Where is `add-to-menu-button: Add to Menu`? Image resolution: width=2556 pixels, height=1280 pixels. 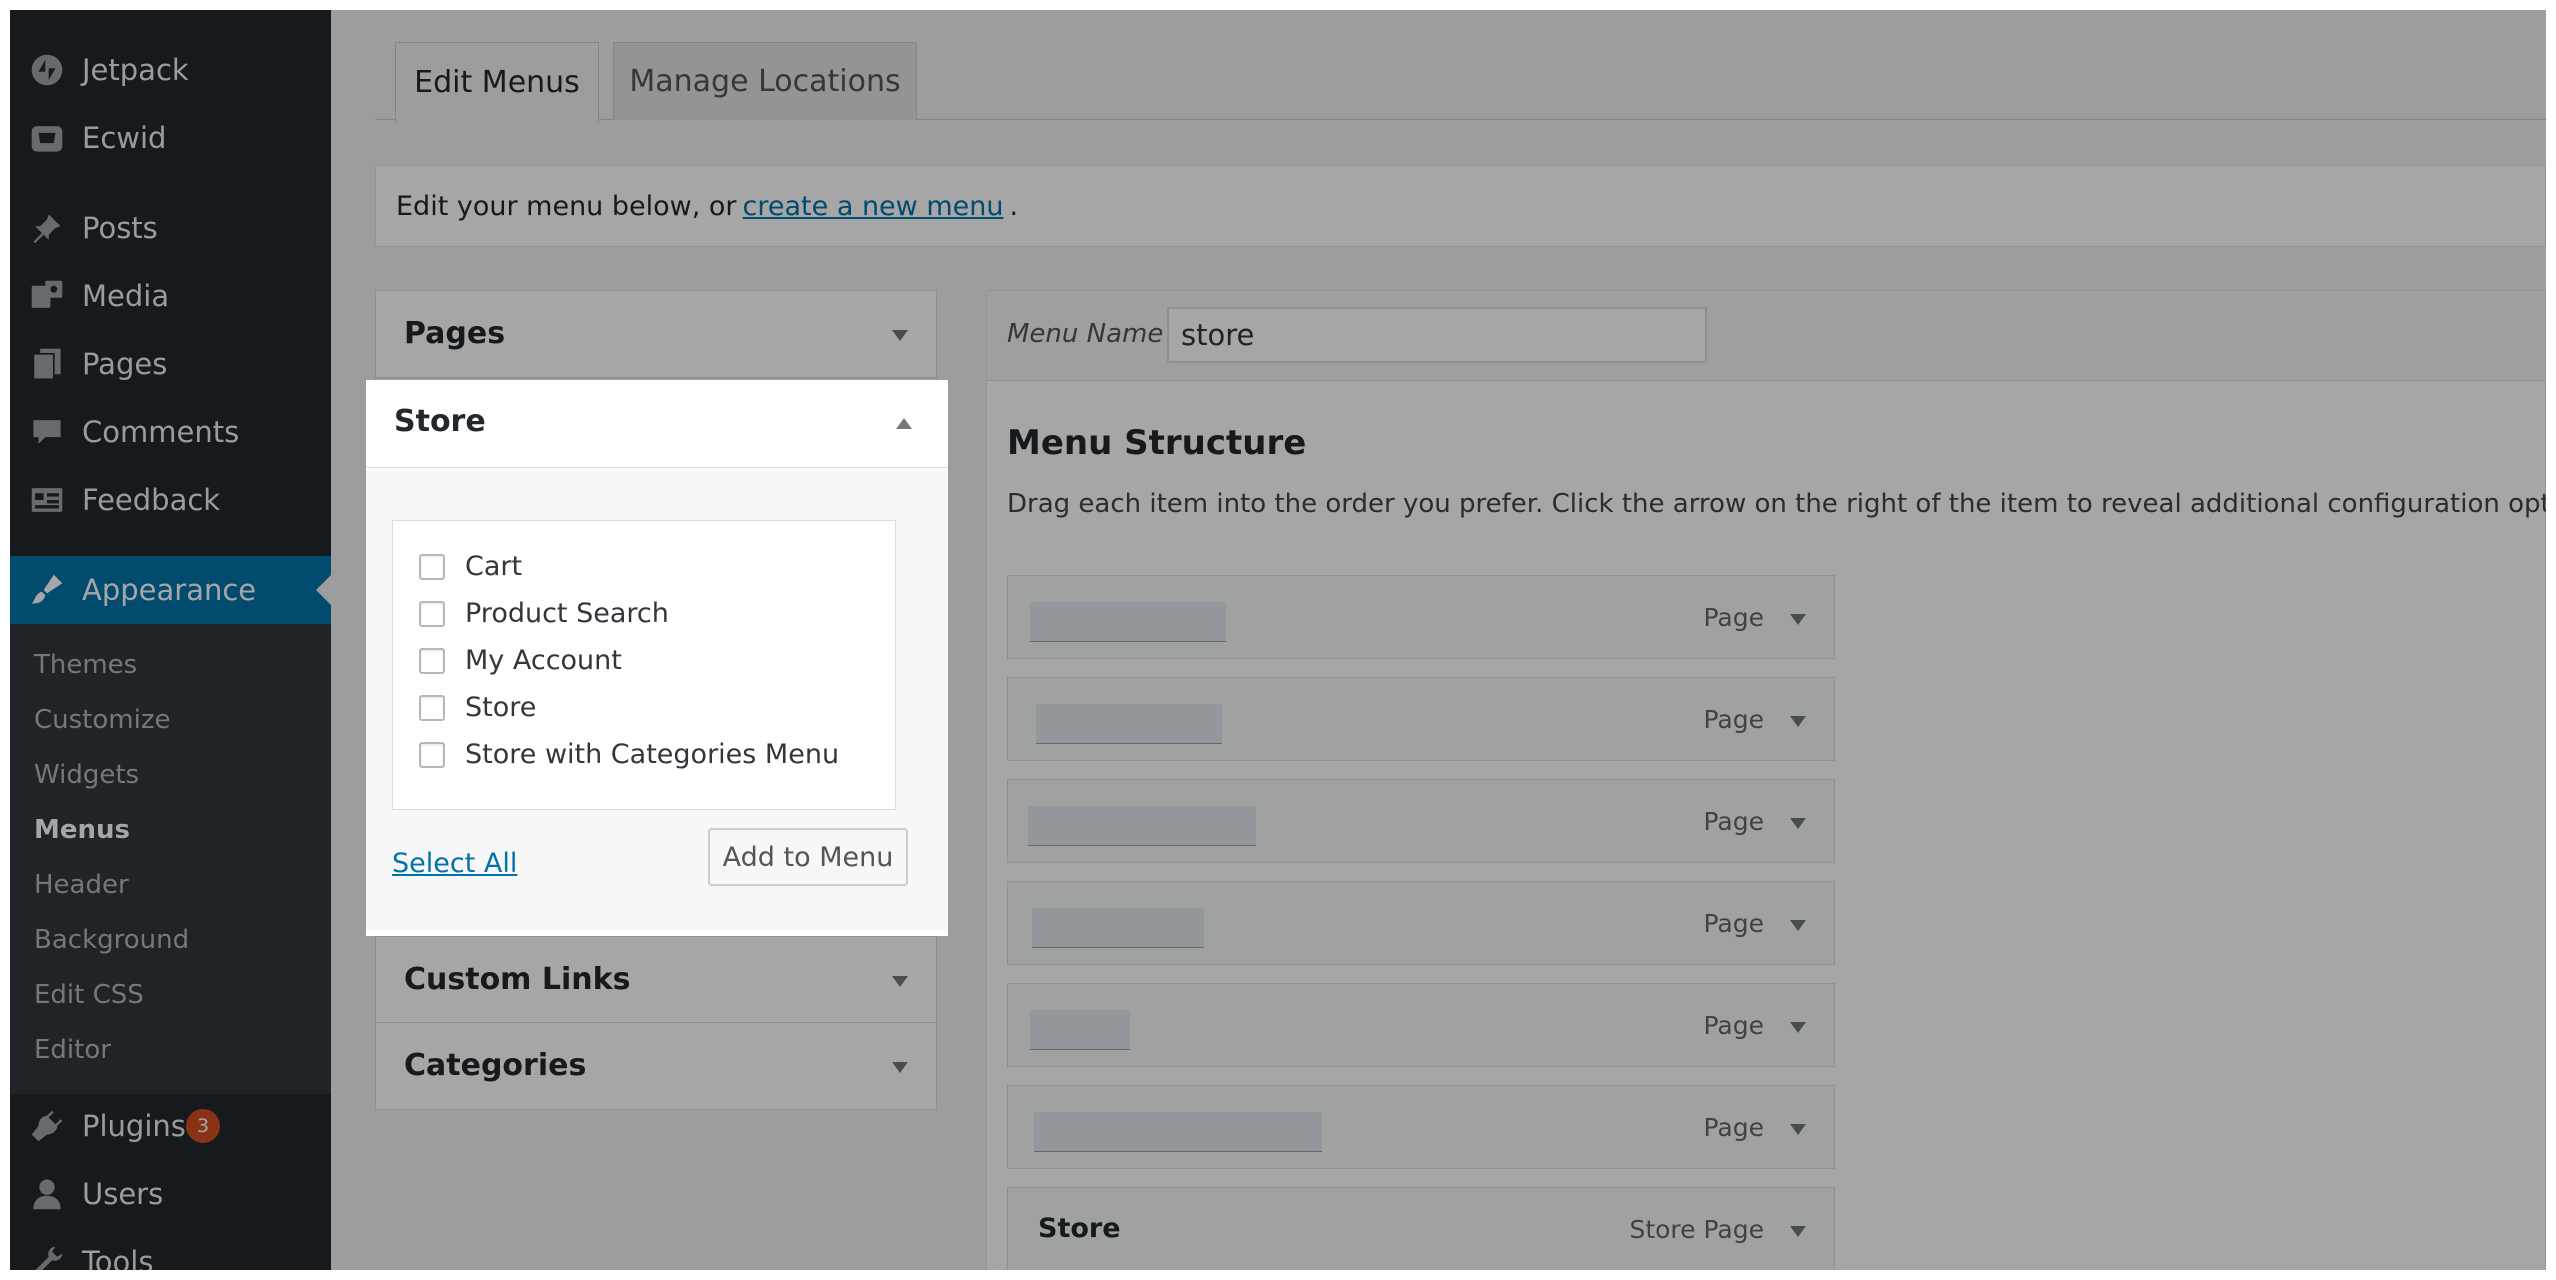 add-to-menu-button: Add to Menu is located at coordinates (808, 857).